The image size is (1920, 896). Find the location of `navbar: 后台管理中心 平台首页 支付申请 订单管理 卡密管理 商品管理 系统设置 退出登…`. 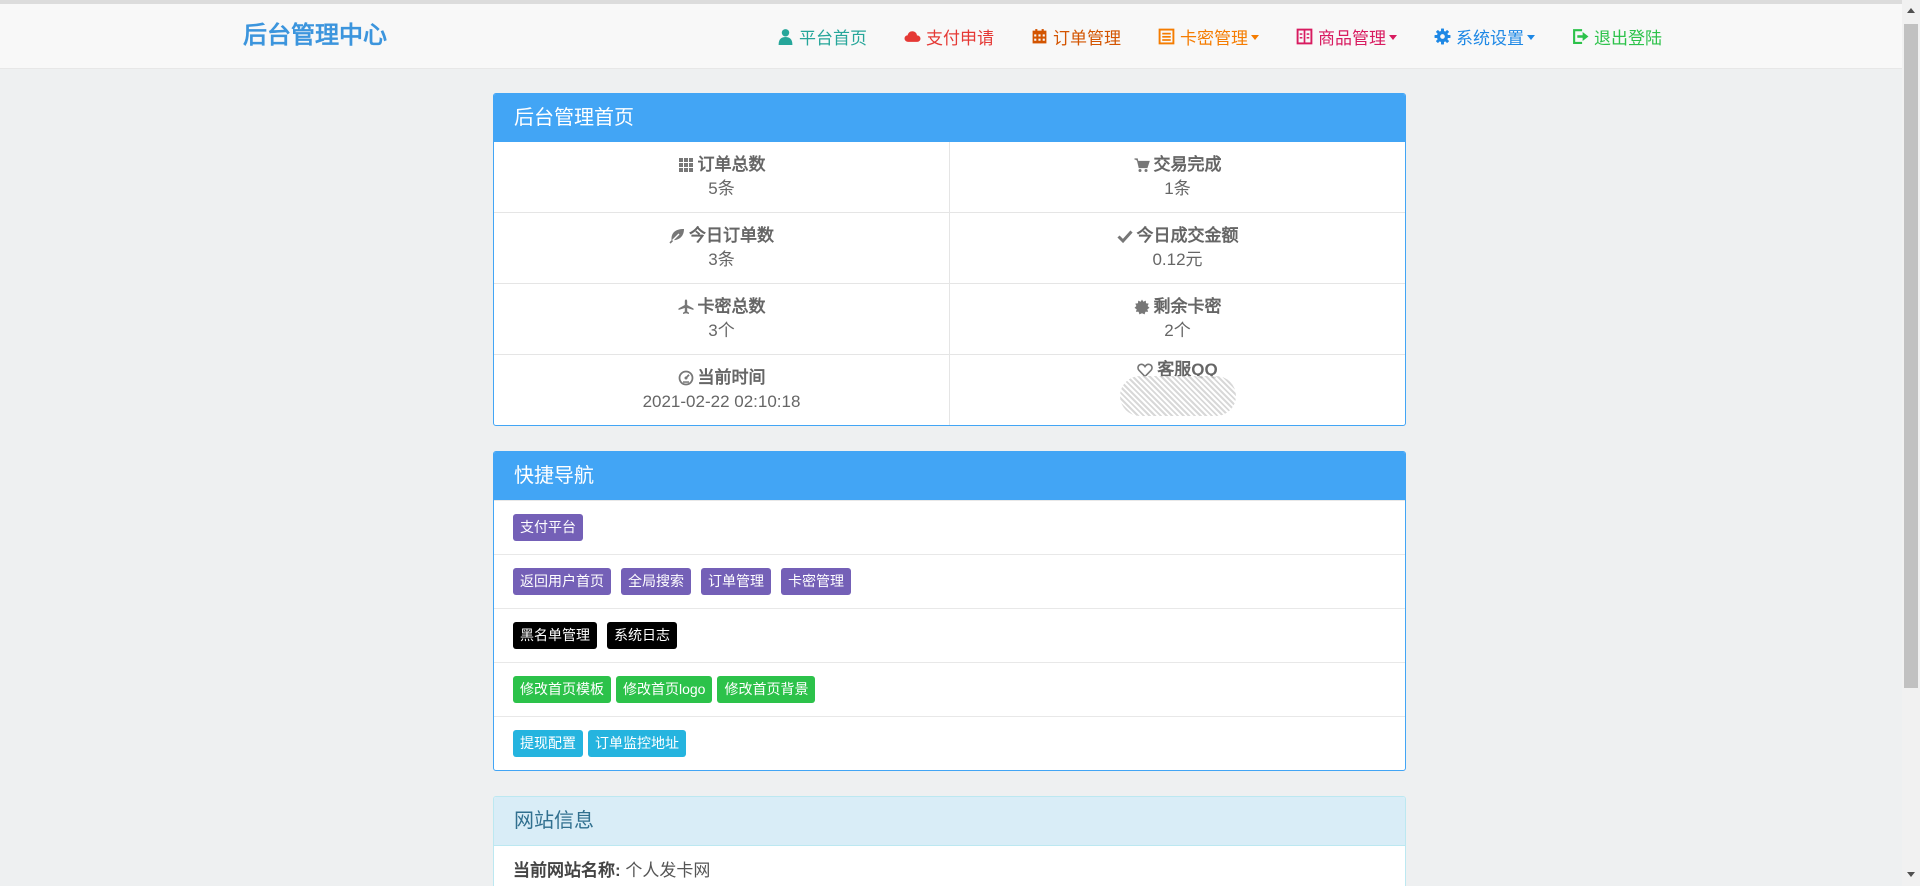

navbar: 后台管理中心 平台首页 支付申请 订单管理 卡密管理 商品管理 系统设置 退出登… is located at coordinates (951, 36).